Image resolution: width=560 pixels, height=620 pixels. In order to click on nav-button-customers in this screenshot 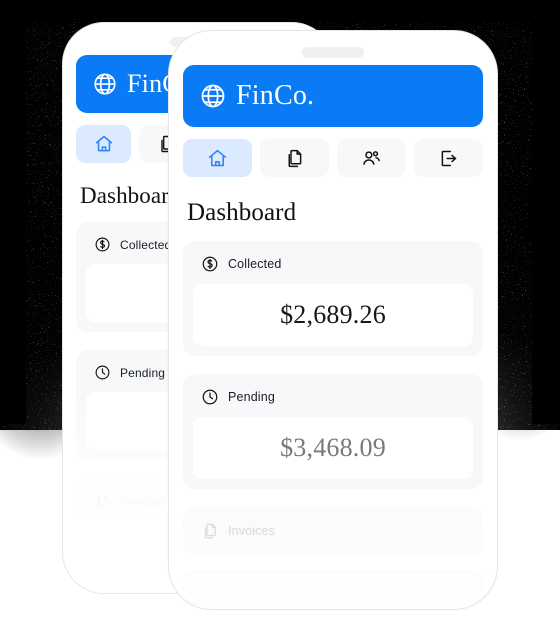, I will do `click(371, 158)`.